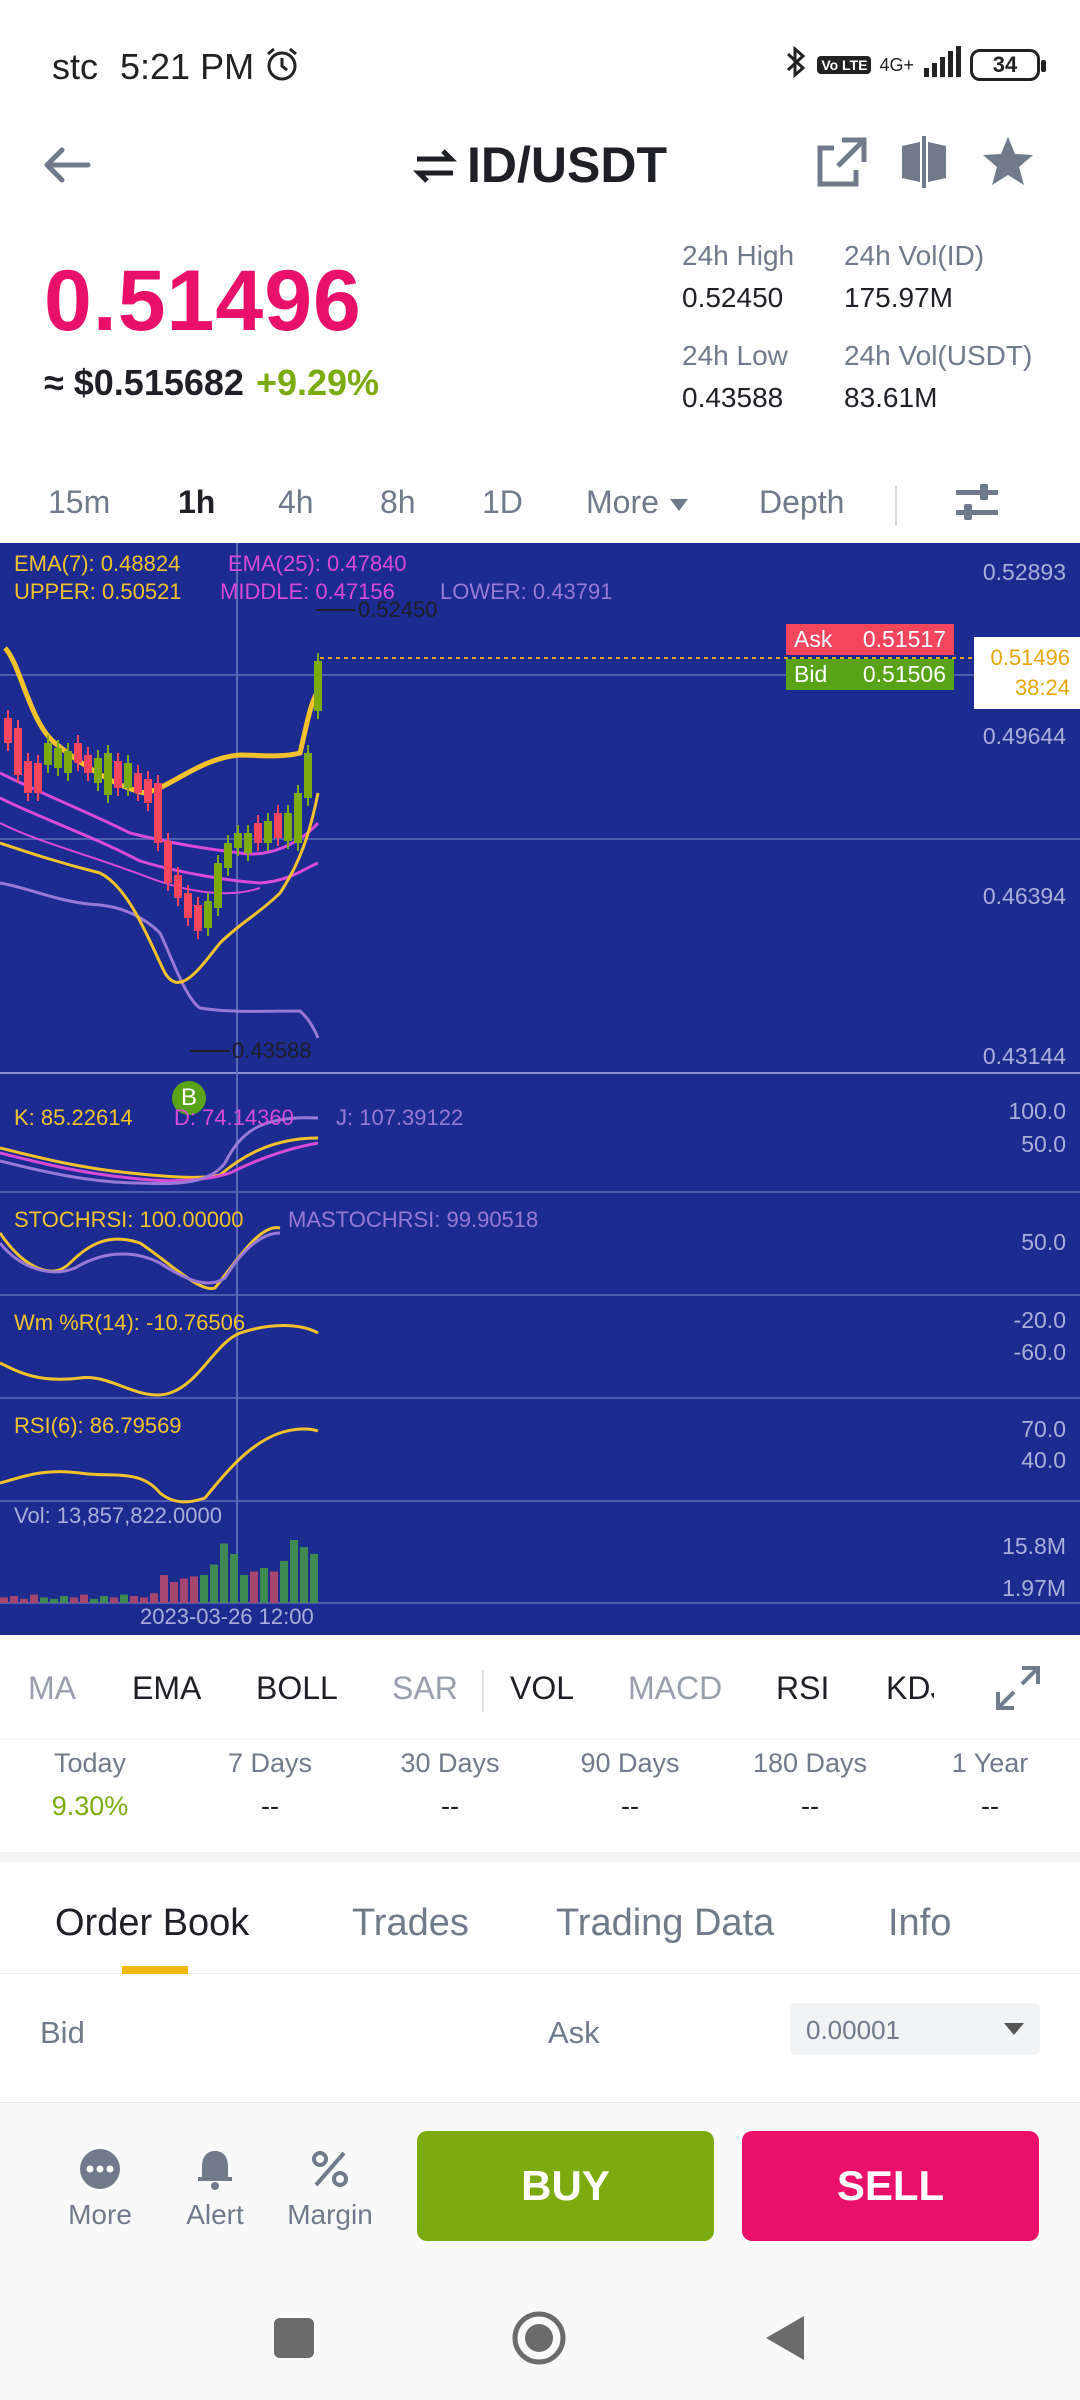 This screenshot has width=1080, height=2400. Describe the element at coordinates (330, 2169) in the screenshot. I see `percent-icon` at that location.